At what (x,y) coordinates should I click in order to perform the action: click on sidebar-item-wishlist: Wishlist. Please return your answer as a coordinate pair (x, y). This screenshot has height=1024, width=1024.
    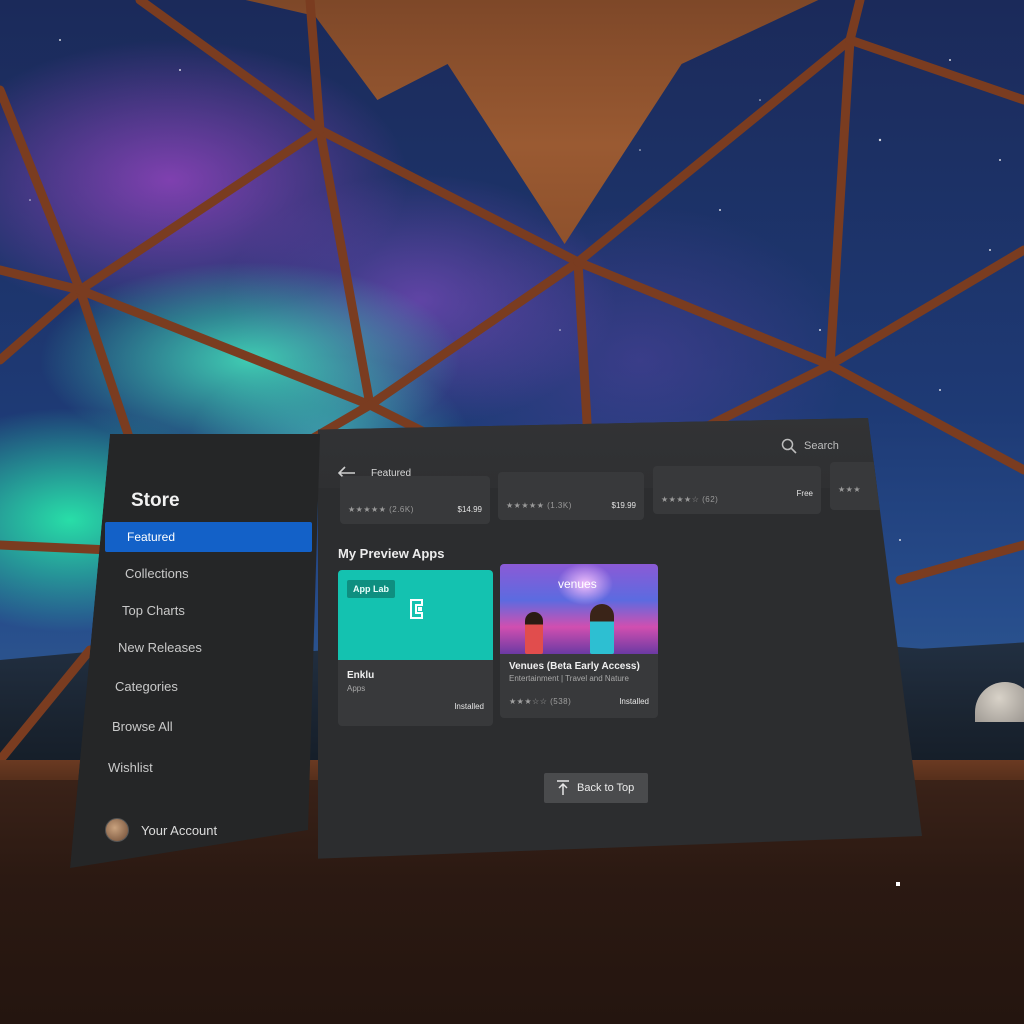
    Looking at the image, I should click on (130, 767).